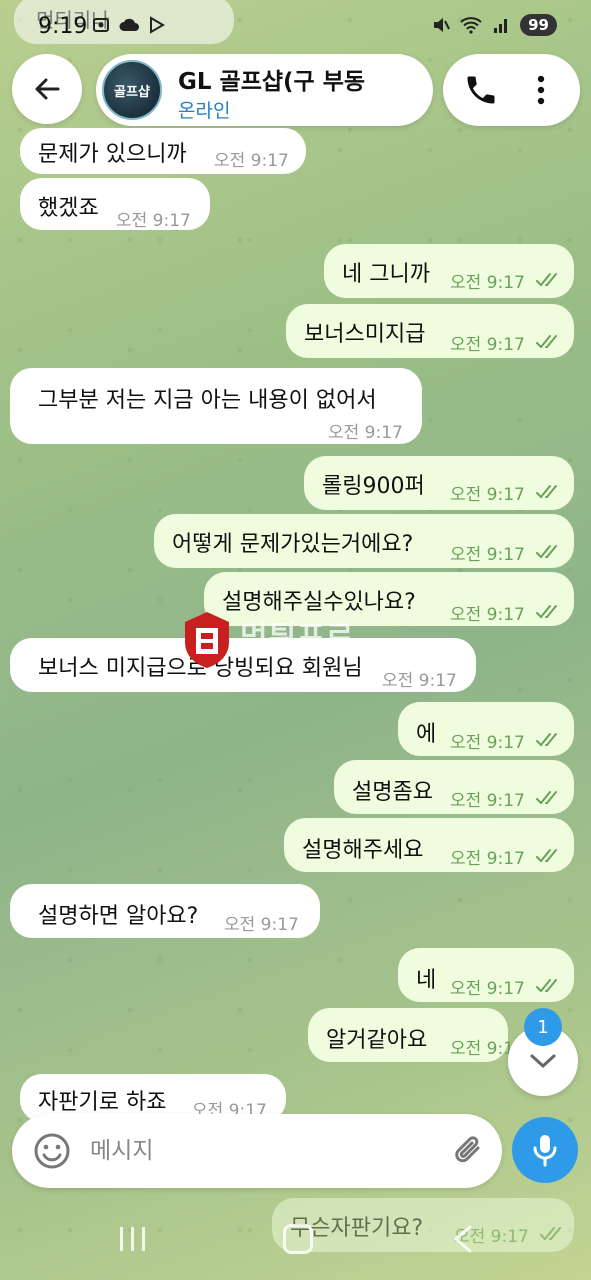  Describe the element at coordinates (481, 90) in the screenshot. I see `phone-icon` at that location.